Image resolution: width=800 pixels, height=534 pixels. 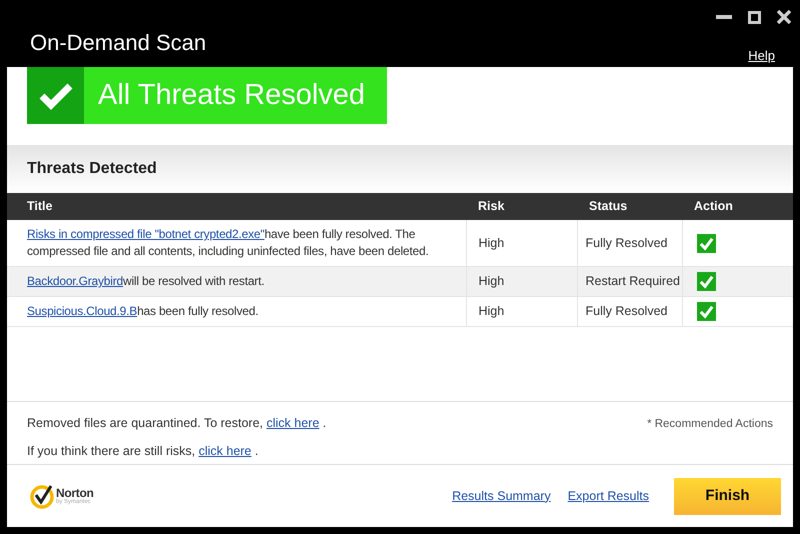 I want to click on threat-link: Backdoor.Graybird, so click(x=75, y=281).